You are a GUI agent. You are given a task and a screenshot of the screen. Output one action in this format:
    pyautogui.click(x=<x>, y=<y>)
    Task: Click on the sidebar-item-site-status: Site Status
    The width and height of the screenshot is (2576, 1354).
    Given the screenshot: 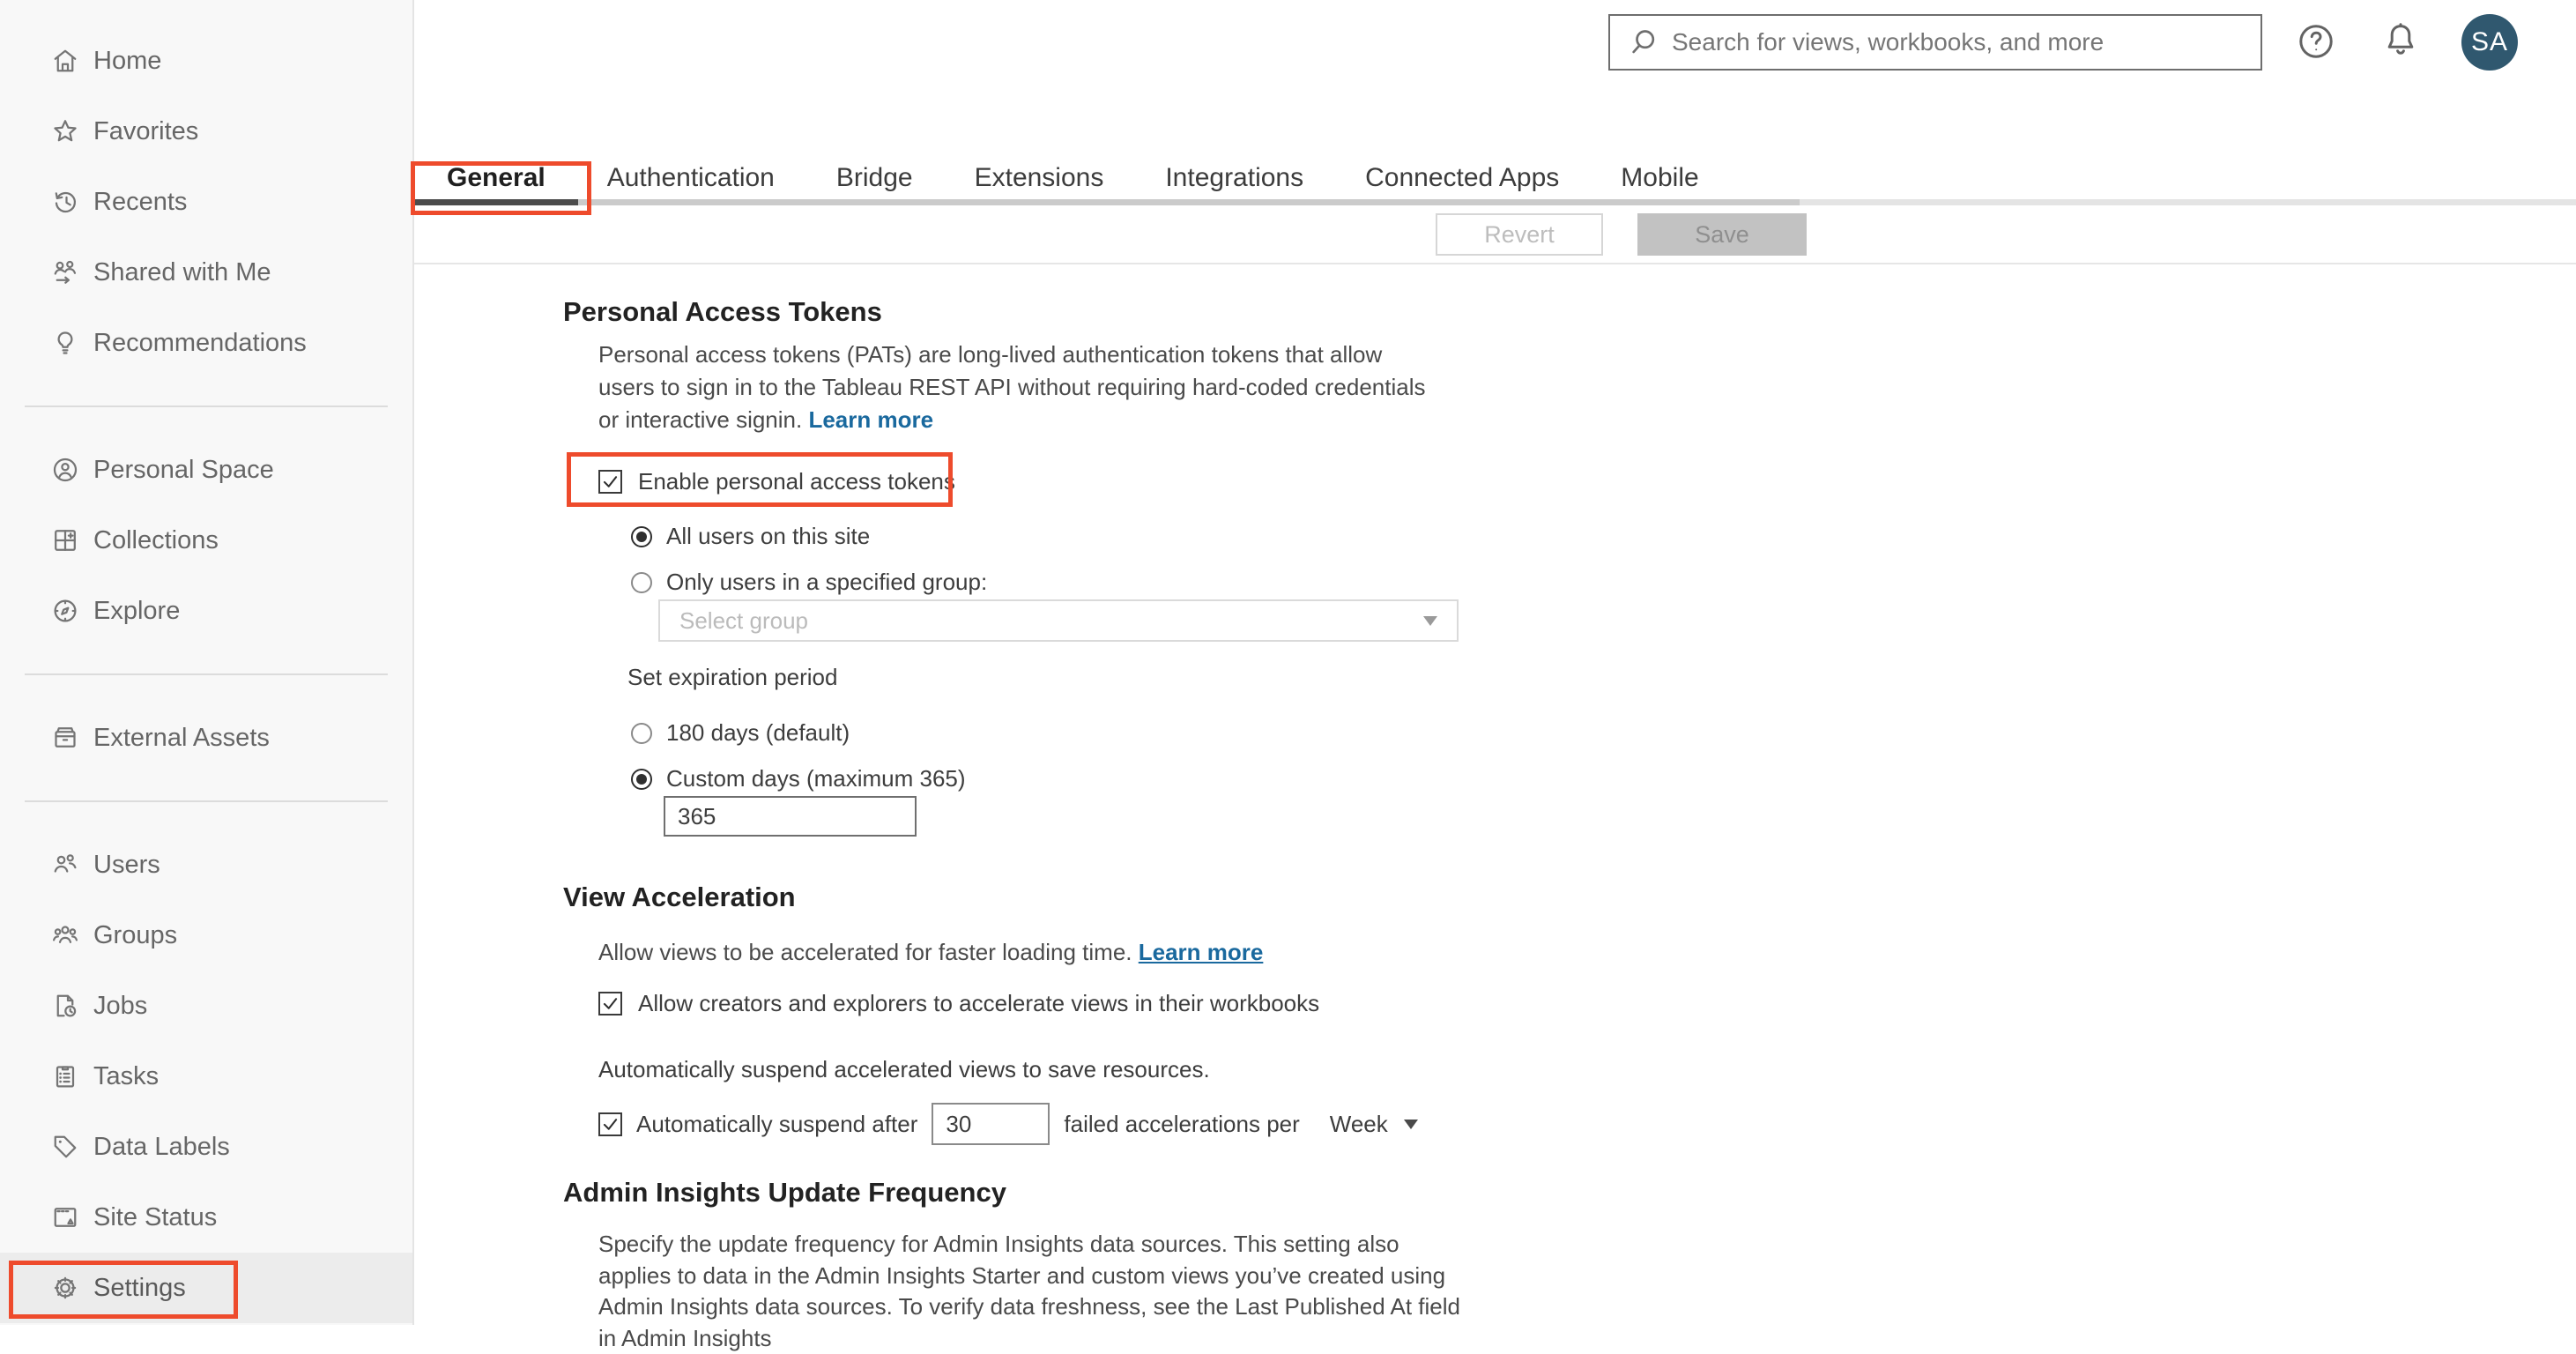 What is the action you would take?
    pyautogui.click(x=206, y=1217)
    